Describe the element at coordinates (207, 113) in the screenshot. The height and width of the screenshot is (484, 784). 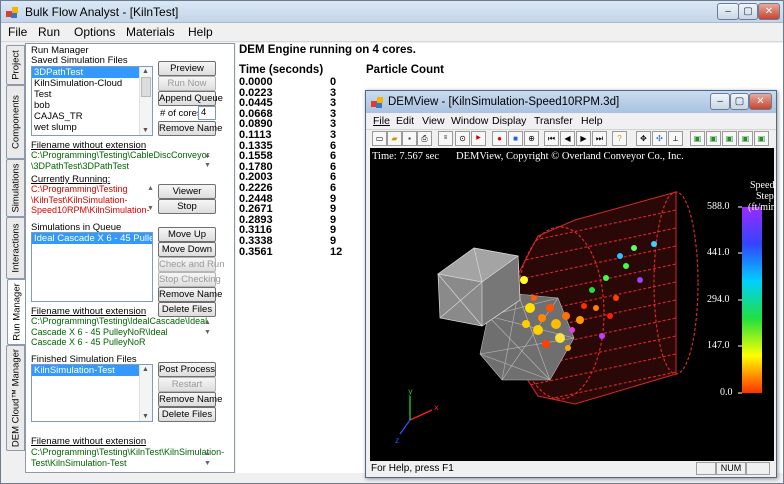
I see `cores-input: 4` at that location.